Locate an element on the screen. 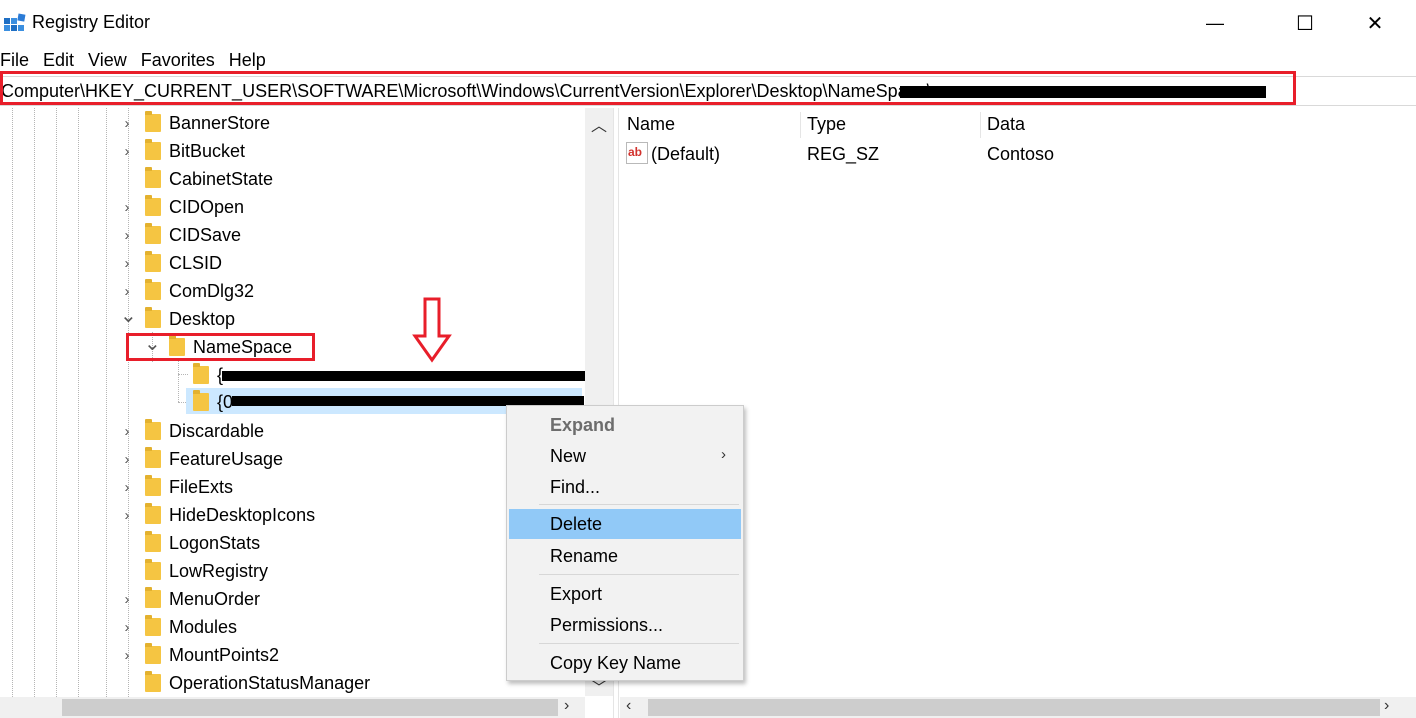  menu-help: Help is located at coordinates (247, 60).